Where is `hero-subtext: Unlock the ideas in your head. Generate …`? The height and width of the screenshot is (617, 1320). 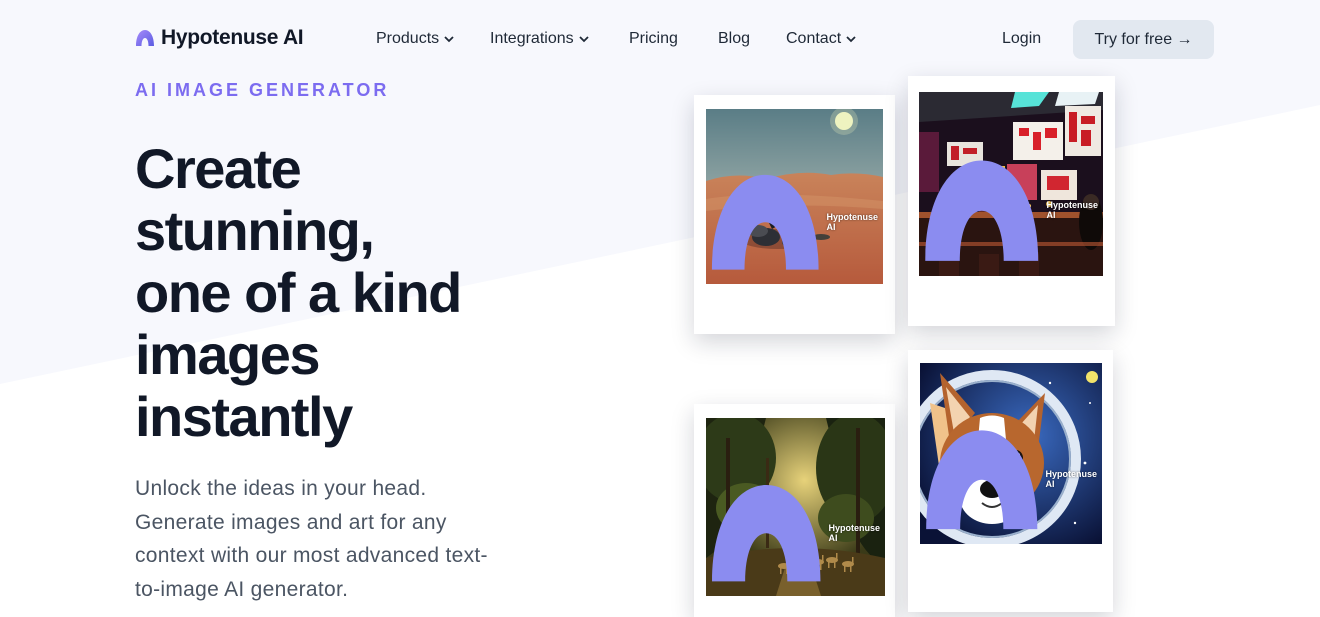
hero-subtext: Unlock the ideas in your head. Generate … is located at coordinates (311, 539).